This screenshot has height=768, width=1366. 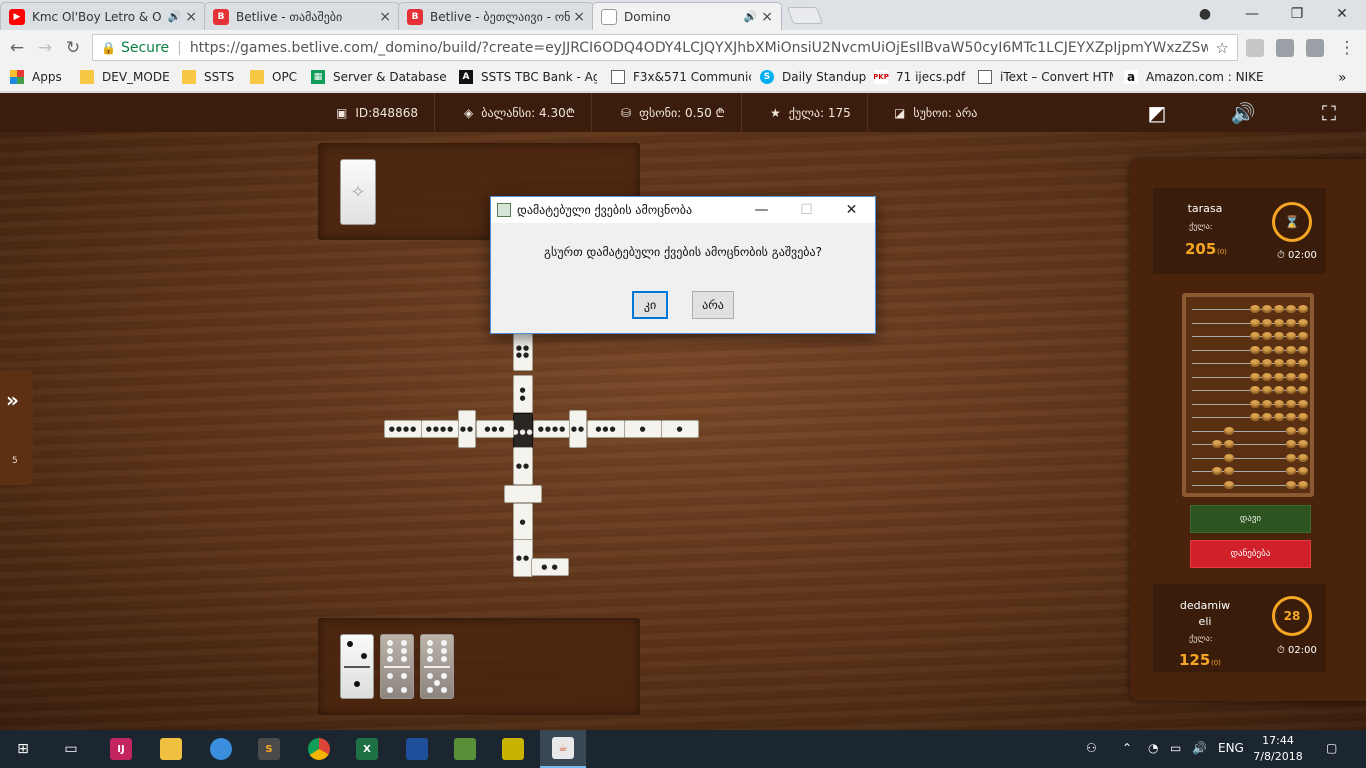 I want to click on people-icon: ⚇, so click(x=1091, y=748).